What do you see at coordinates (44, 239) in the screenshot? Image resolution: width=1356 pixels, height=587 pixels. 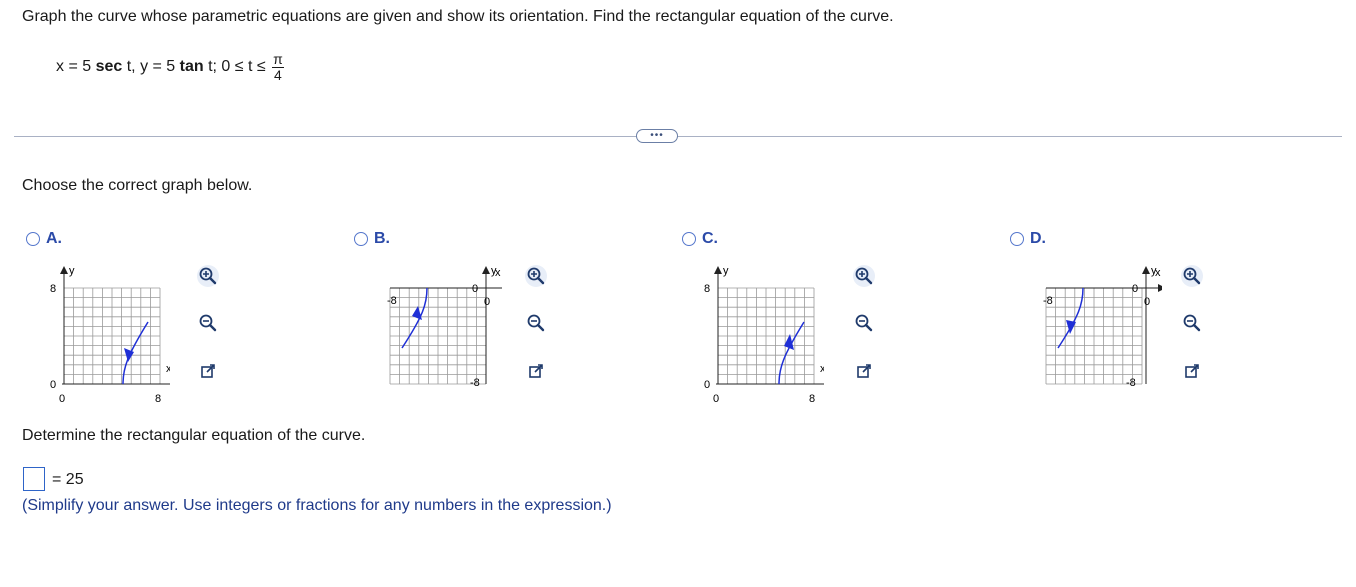 I see `option-a: A.` at bounding box center [44, 239].